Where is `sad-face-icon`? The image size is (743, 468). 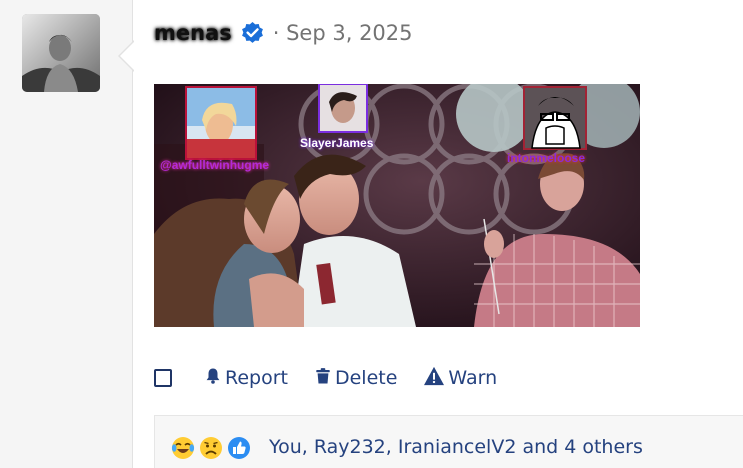
sad-face-icon is located at coordinates (211, 448).